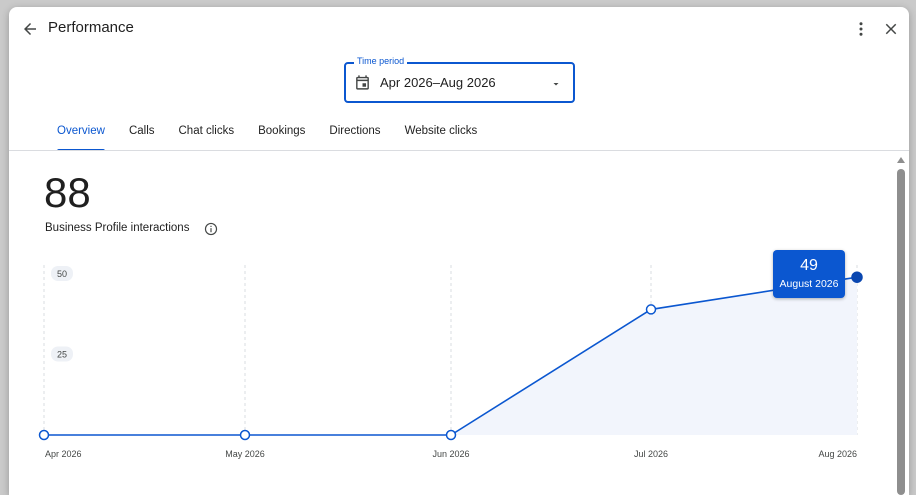  Describe the element at coordinates (441, 133) in the screenshot. I see `tab-website-clicks: Website clicks` at that location.